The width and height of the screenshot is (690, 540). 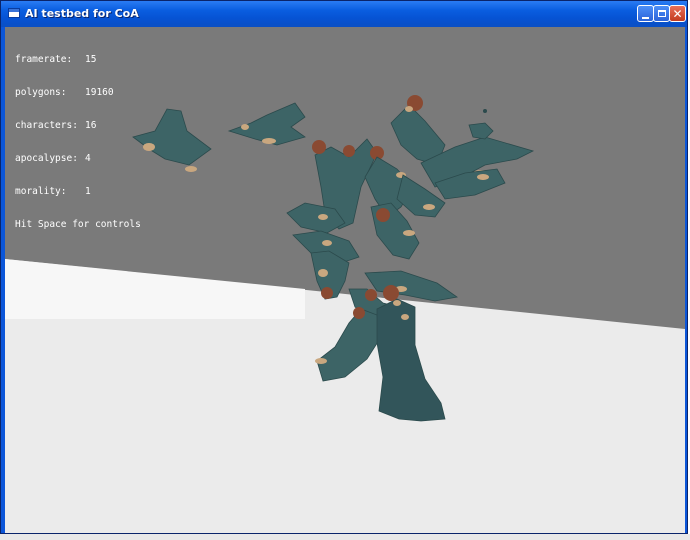 What do you see at coordinates (99, 92) in the screenshot?
I see `hud-stat-value: 19160` at bounding box center [99, 92].